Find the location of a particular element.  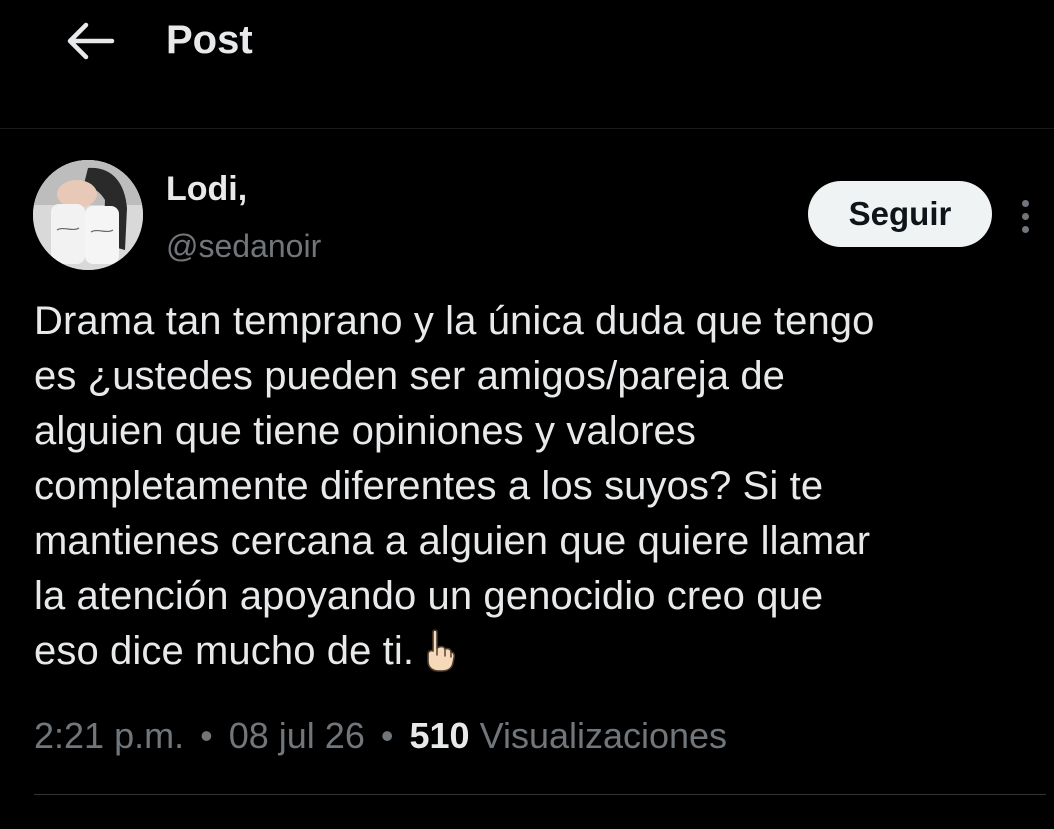

follow-button: Seguir is located at coordinates (900, 214).